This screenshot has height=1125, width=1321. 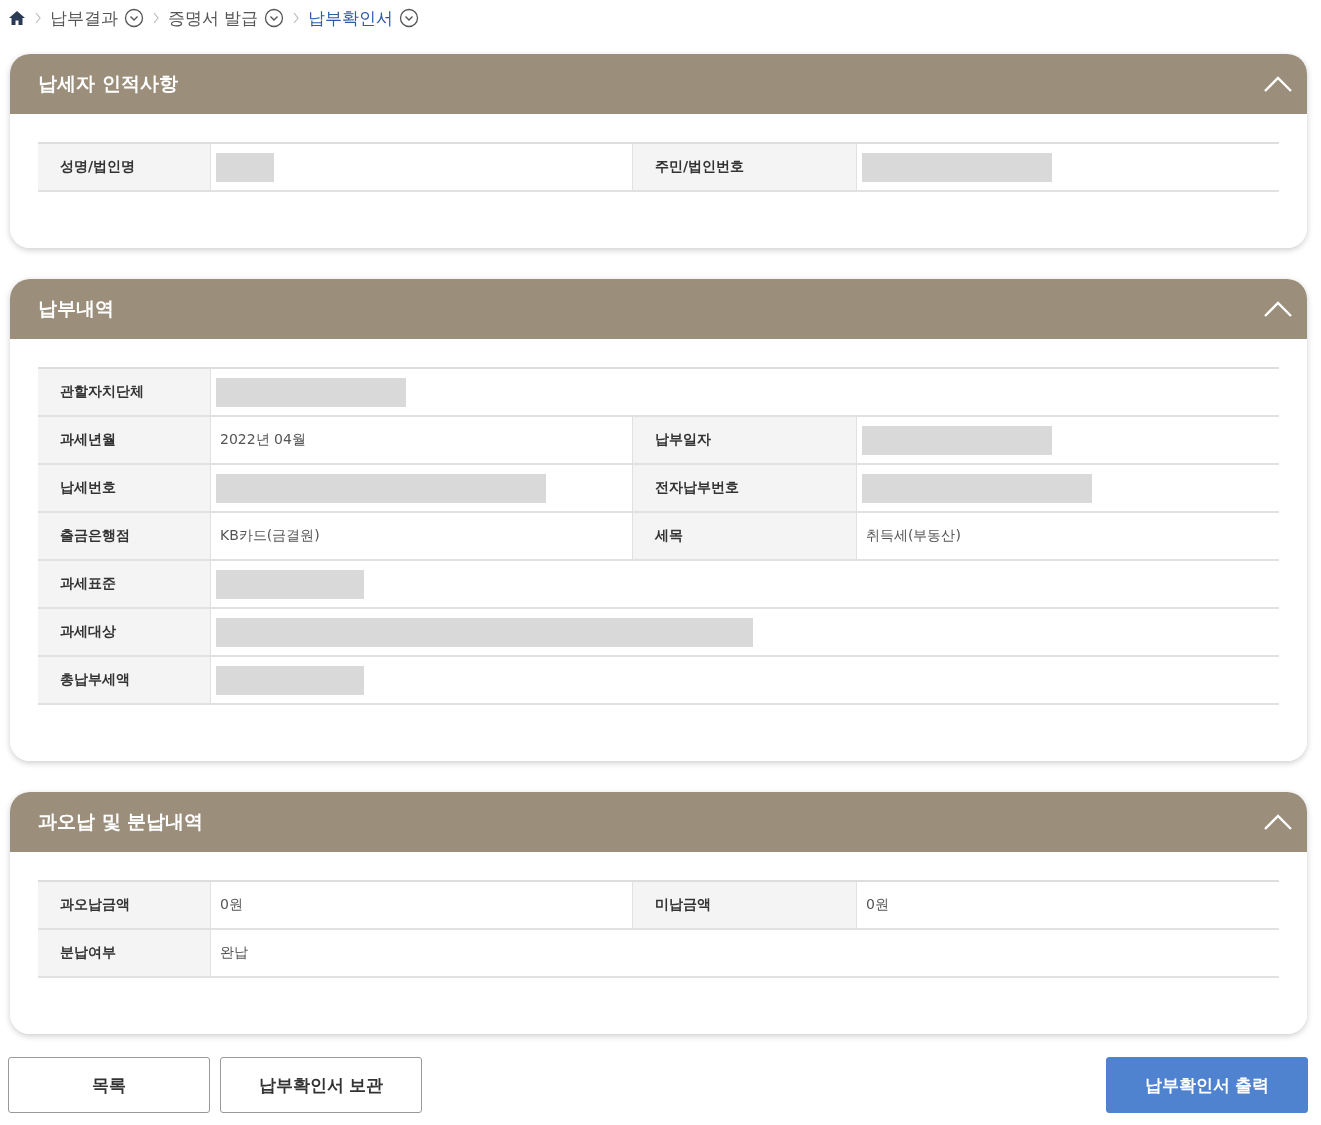 I want to click on field-label: 성명/법인명, so click(x=124, y=167).